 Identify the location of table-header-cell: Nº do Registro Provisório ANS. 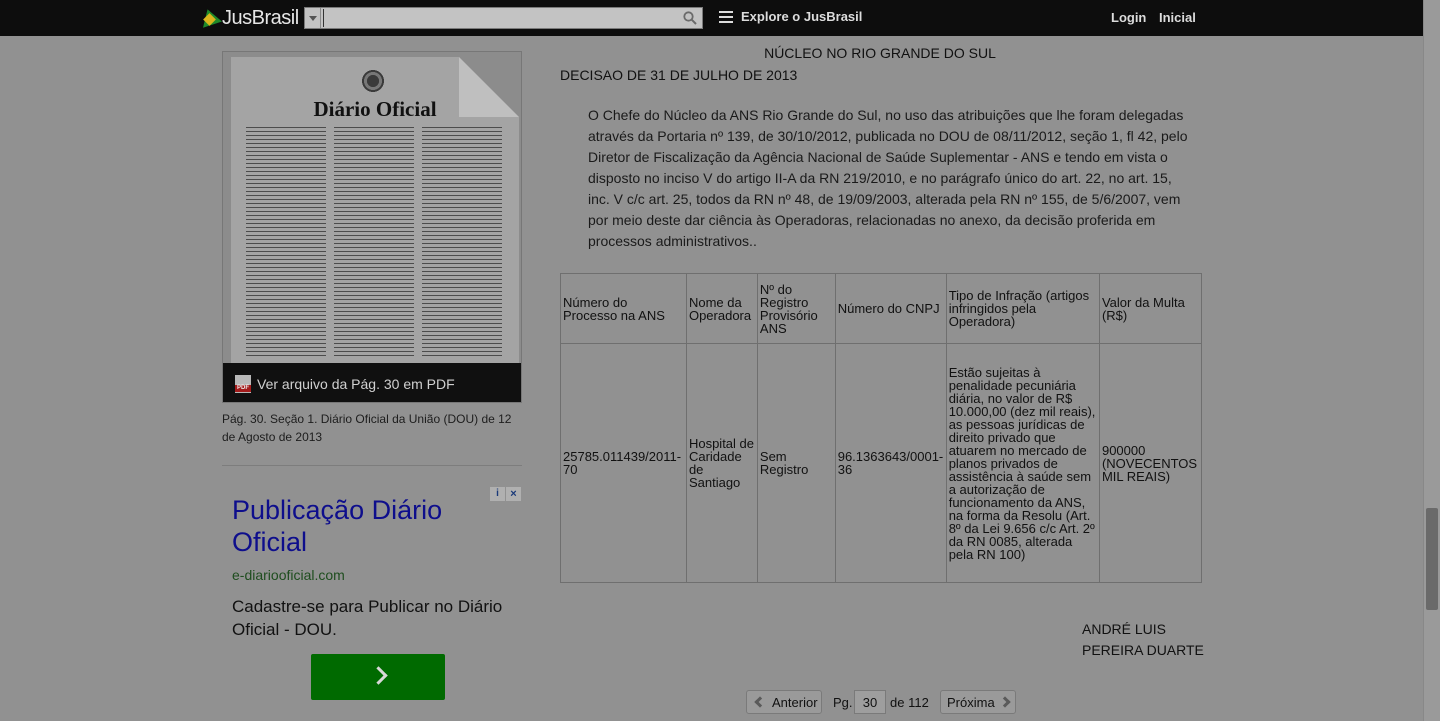
(796, 308).